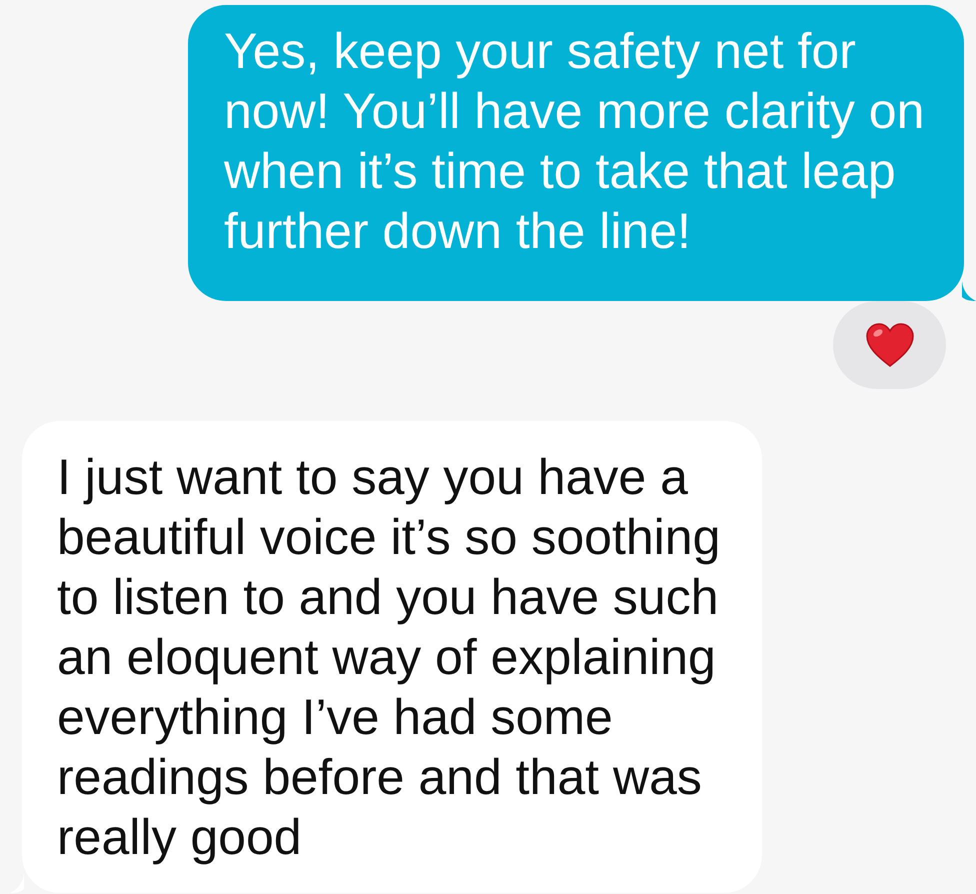 The height and width of the screenshot is (894, 976). What do you see at coordinates (889, 345) in the screenshot?
I see `heart-icon` at bounding box center [889, 345].